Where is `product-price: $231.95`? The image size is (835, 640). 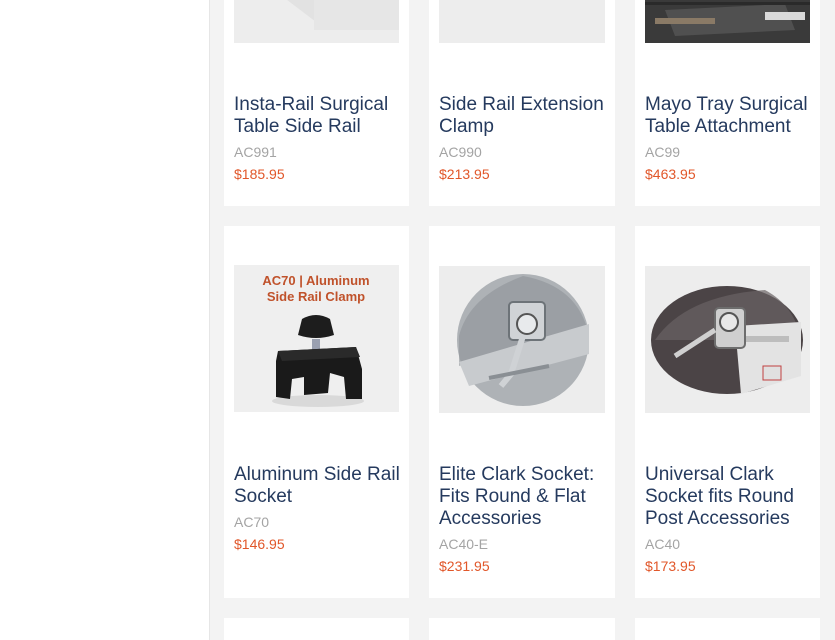 product-price: $231.95 is located at coordinates (464, 566).